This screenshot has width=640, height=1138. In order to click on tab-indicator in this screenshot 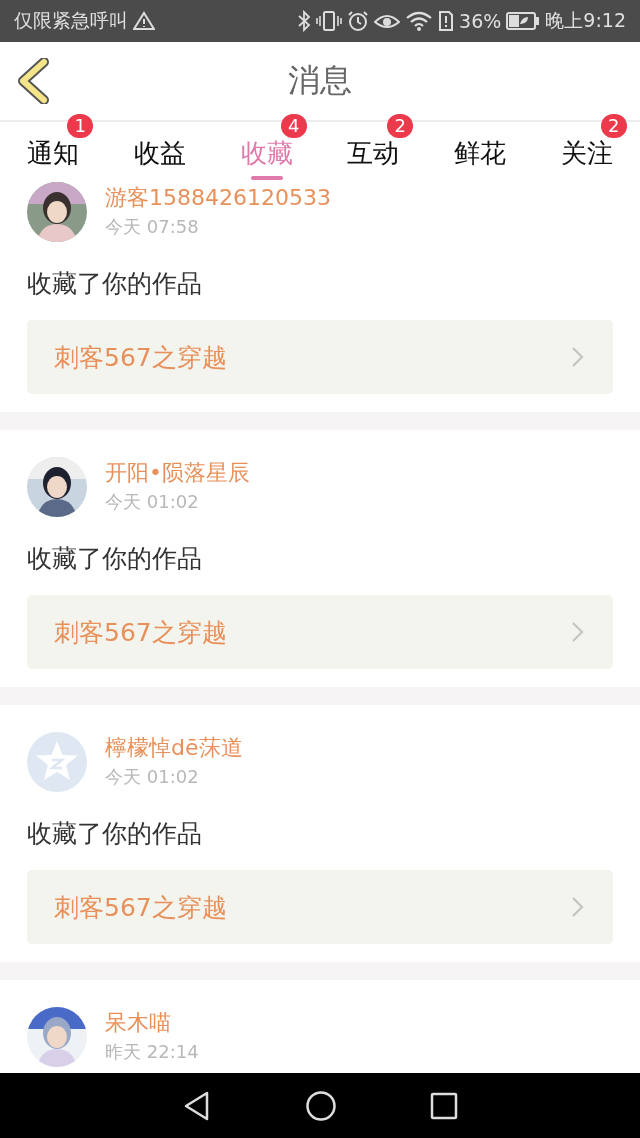, I will do `click(266, 178)`.